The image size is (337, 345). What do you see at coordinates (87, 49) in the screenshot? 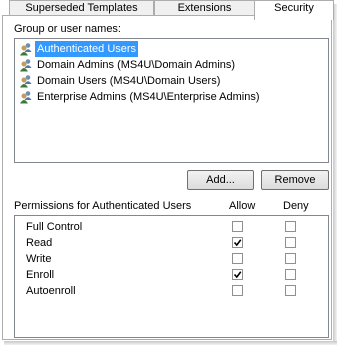
I see `list-item-label: Authenticated Users` at bounding box center [87, 49].